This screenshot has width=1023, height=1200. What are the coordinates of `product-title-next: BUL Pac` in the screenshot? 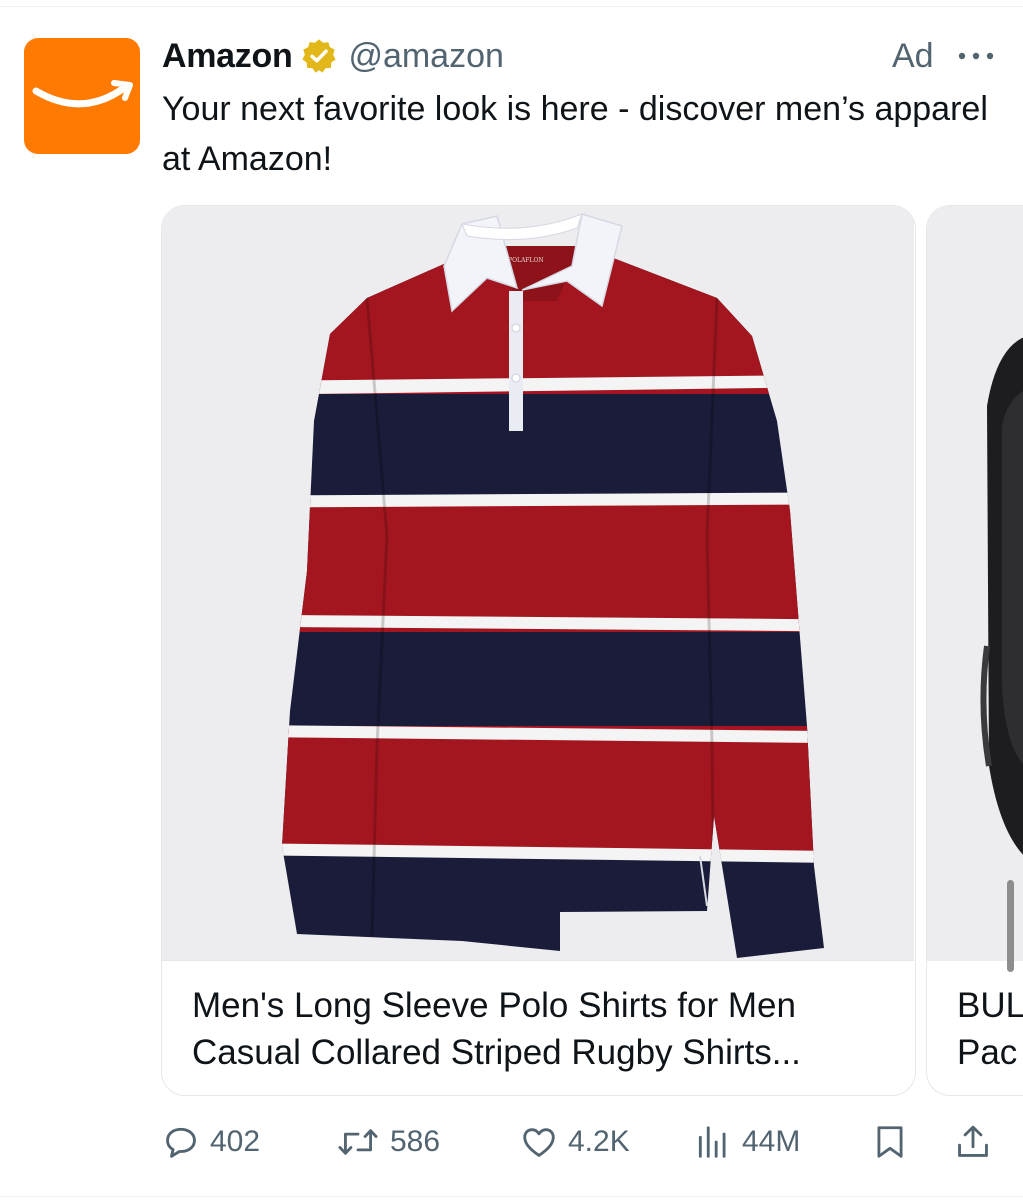 It's located at (990, 1029).